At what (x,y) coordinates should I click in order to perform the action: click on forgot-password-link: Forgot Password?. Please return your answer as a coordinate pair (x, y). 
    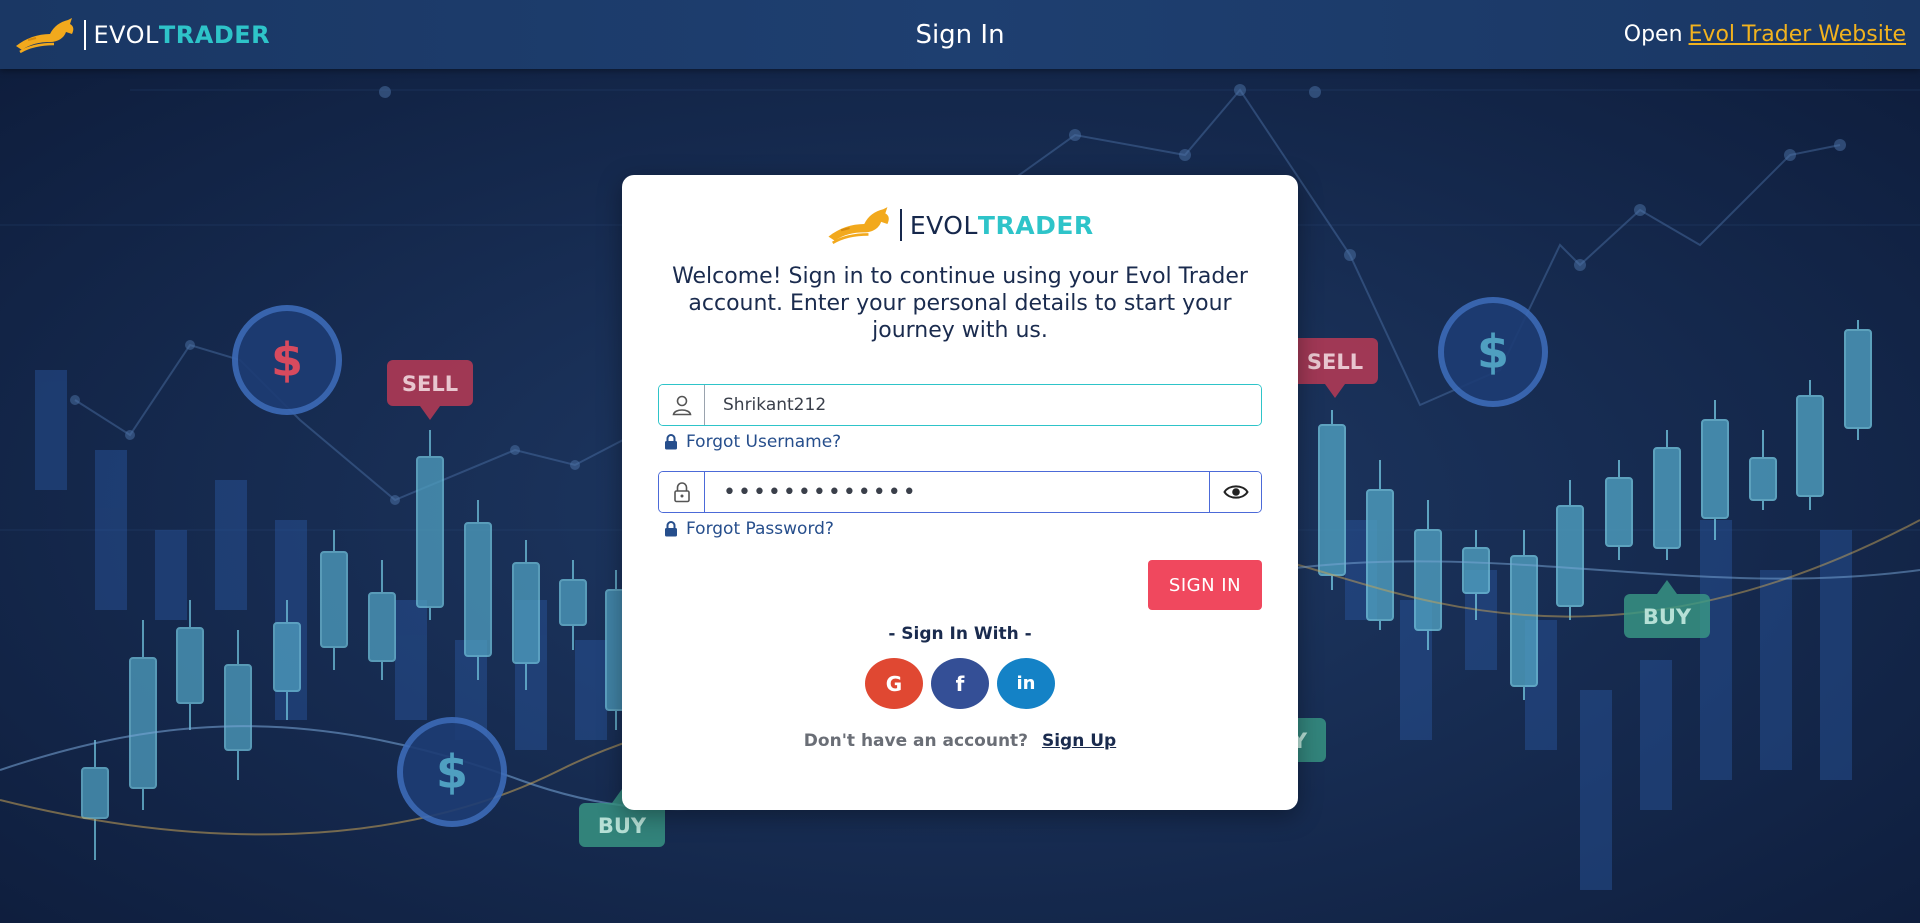
    Looking at the image, I should click on (749, 529).